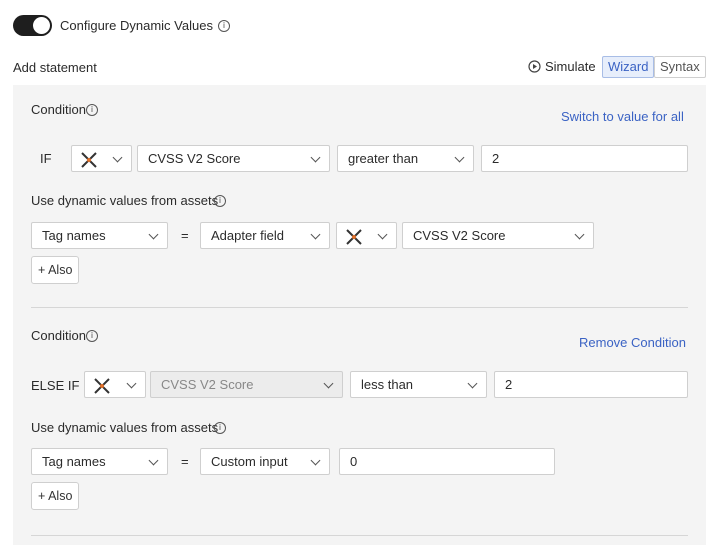 The image size is (719, 545). What do you see at coordinates (628, 67) in the screenshot?
I see `tab-wizard: Wizard` at bounding box center [628, 67].